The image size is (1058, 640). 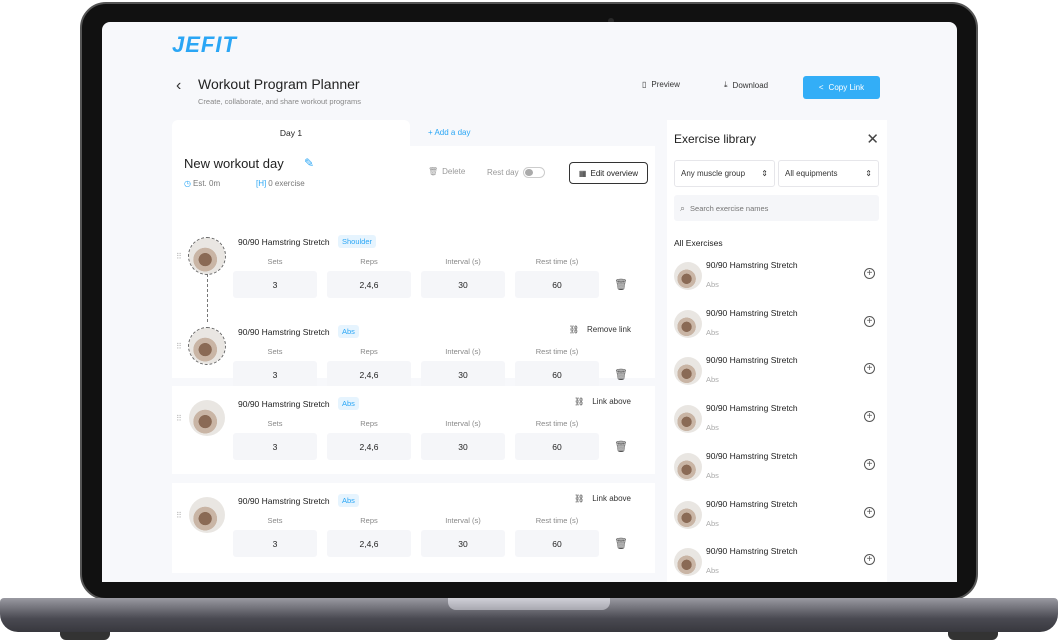 What do you see at coordinates (780, 208) in the screenshot?
I see `search-input` at bounding box center [780, 208].